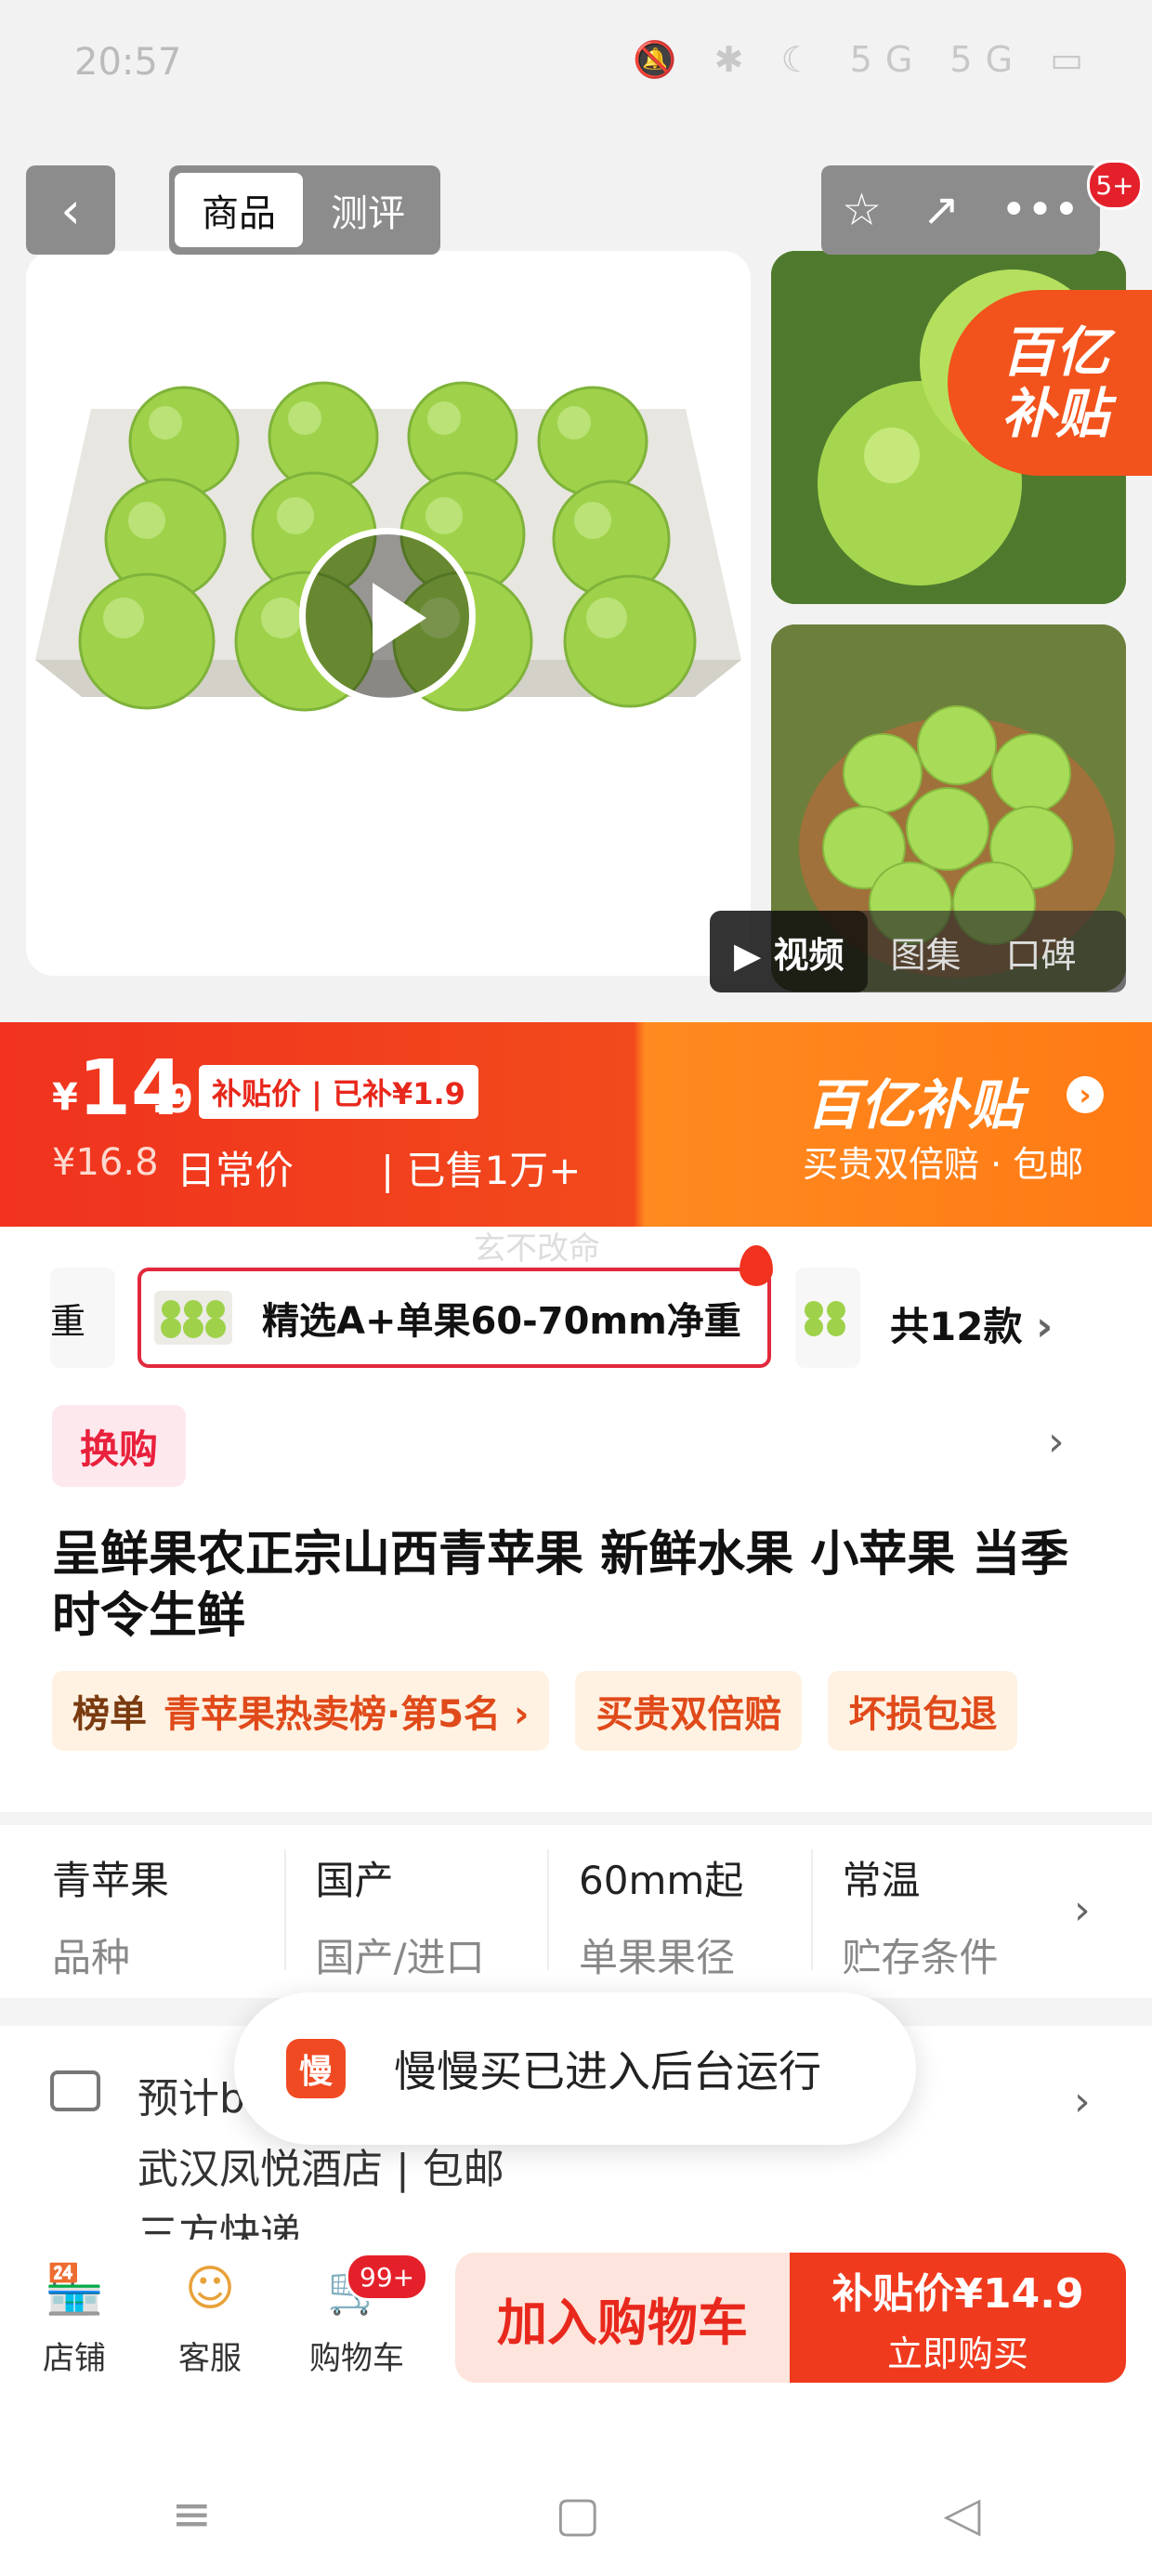 The height and width of the screenshot is (2576, 1152). I want to click on daily-price-label: 日常价, so click(236, 1170).